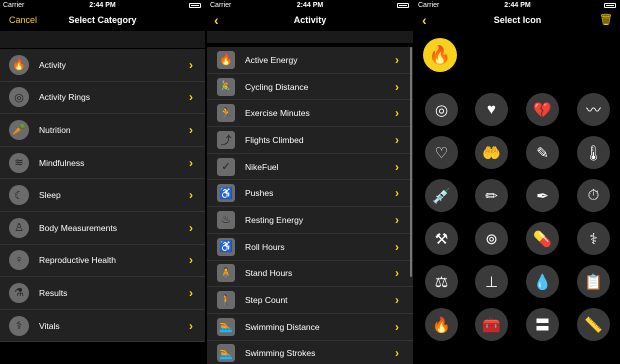 The image size is (620, 364). Describe the element at coordinates (102, 261) in the screenshot. I see `category-row: ♀ Reproductive Health ›` at that location.